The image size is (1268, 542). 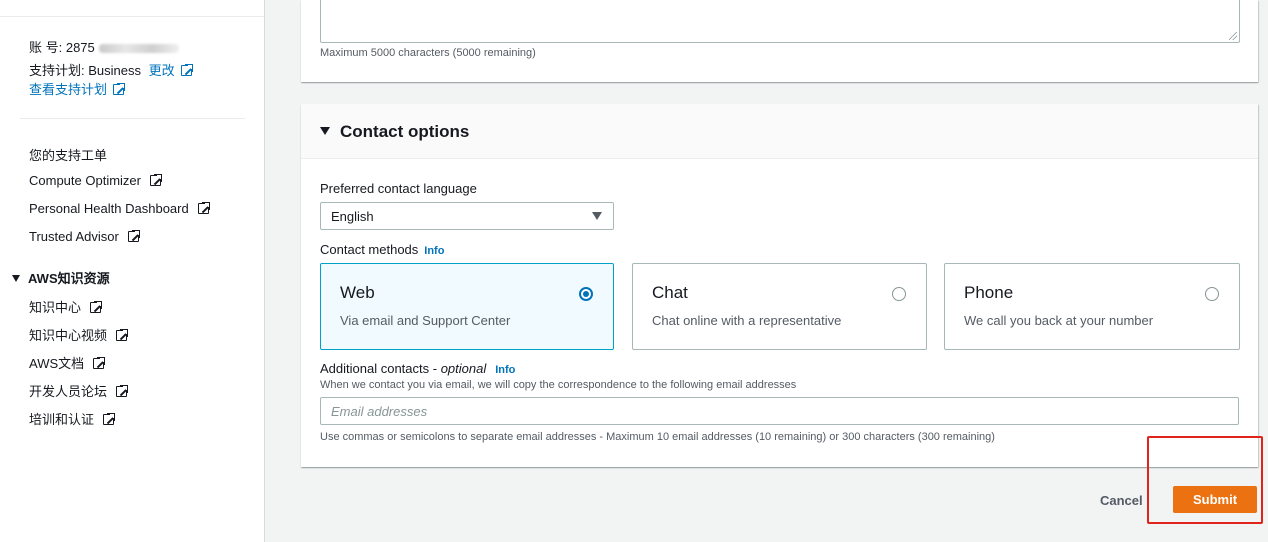 I want to click on sidebar-item-knowledge-center: 知识中心, so click(x=66, y=306).